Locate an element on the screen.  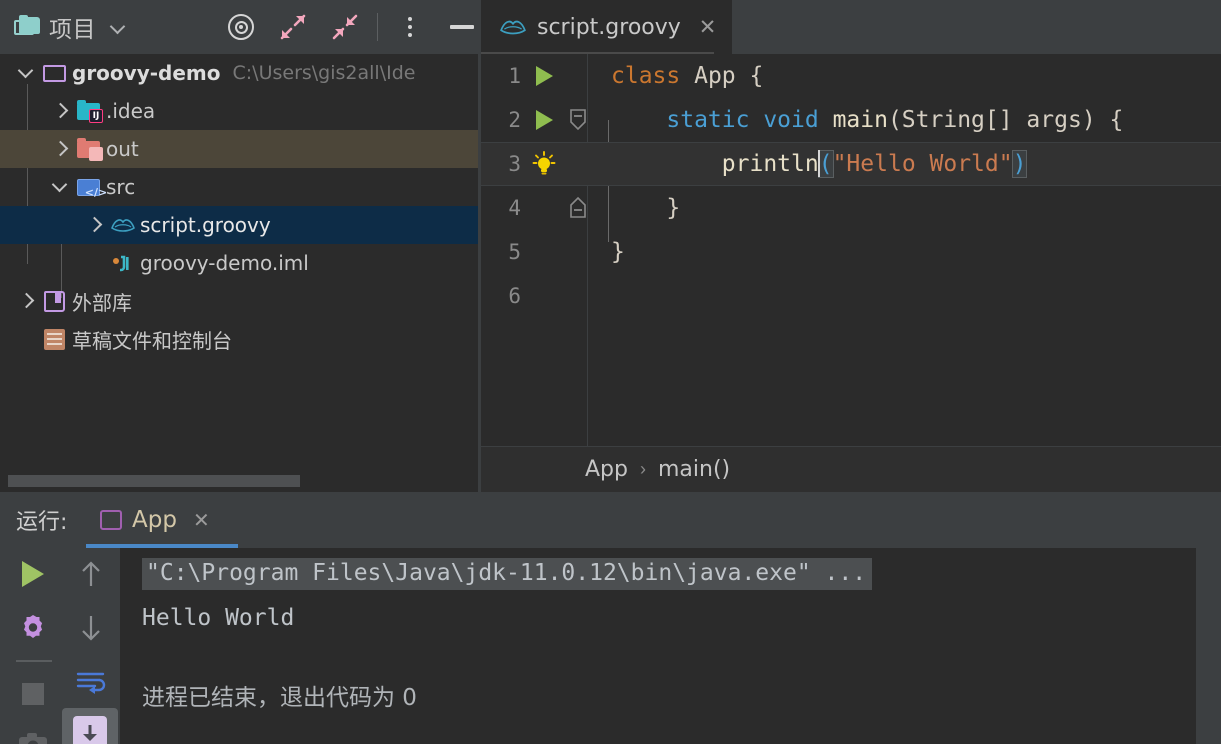
tree-row-external-libraries: 外部库 is located at coordinates (240, 301).